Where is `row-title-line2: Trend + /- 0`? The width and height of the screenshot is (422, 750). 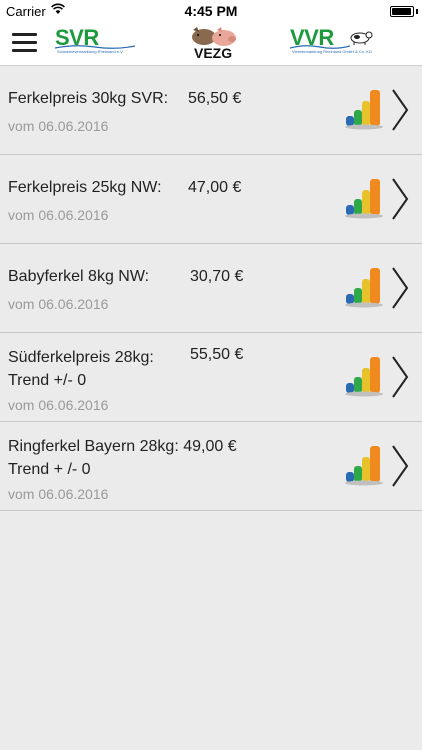
row-title-line2: Trend + /- 0 is located at coordinates (49, 469).